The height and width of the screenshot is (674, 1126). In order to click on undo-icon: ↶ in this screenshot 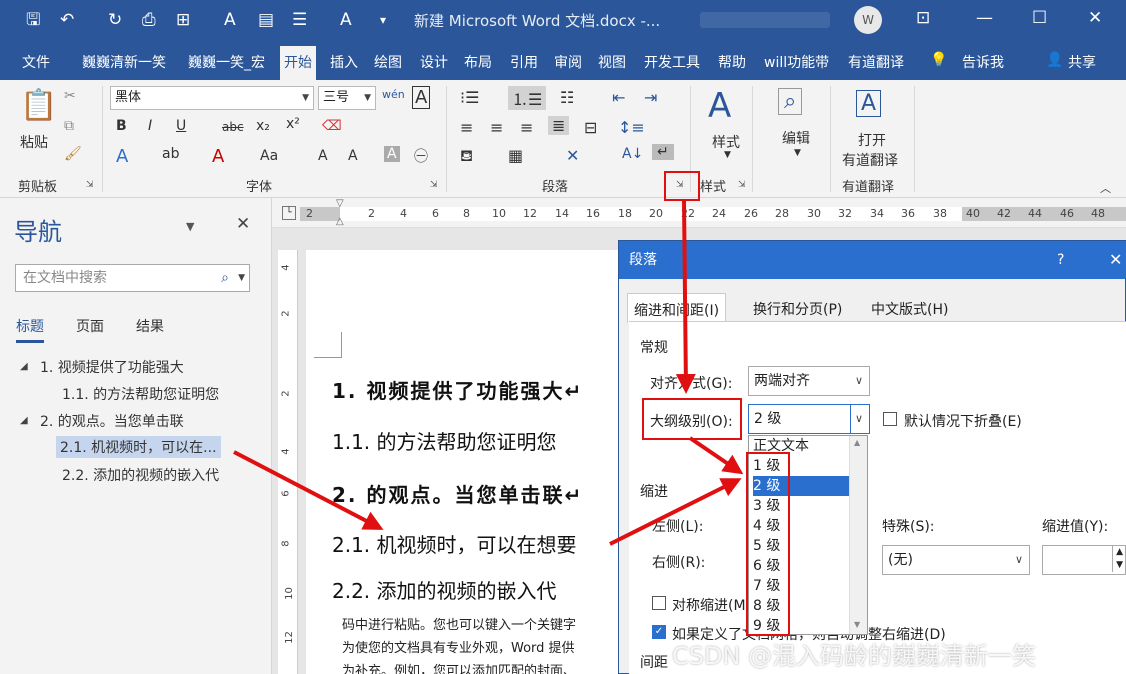, I will do `click(67, 20)`.